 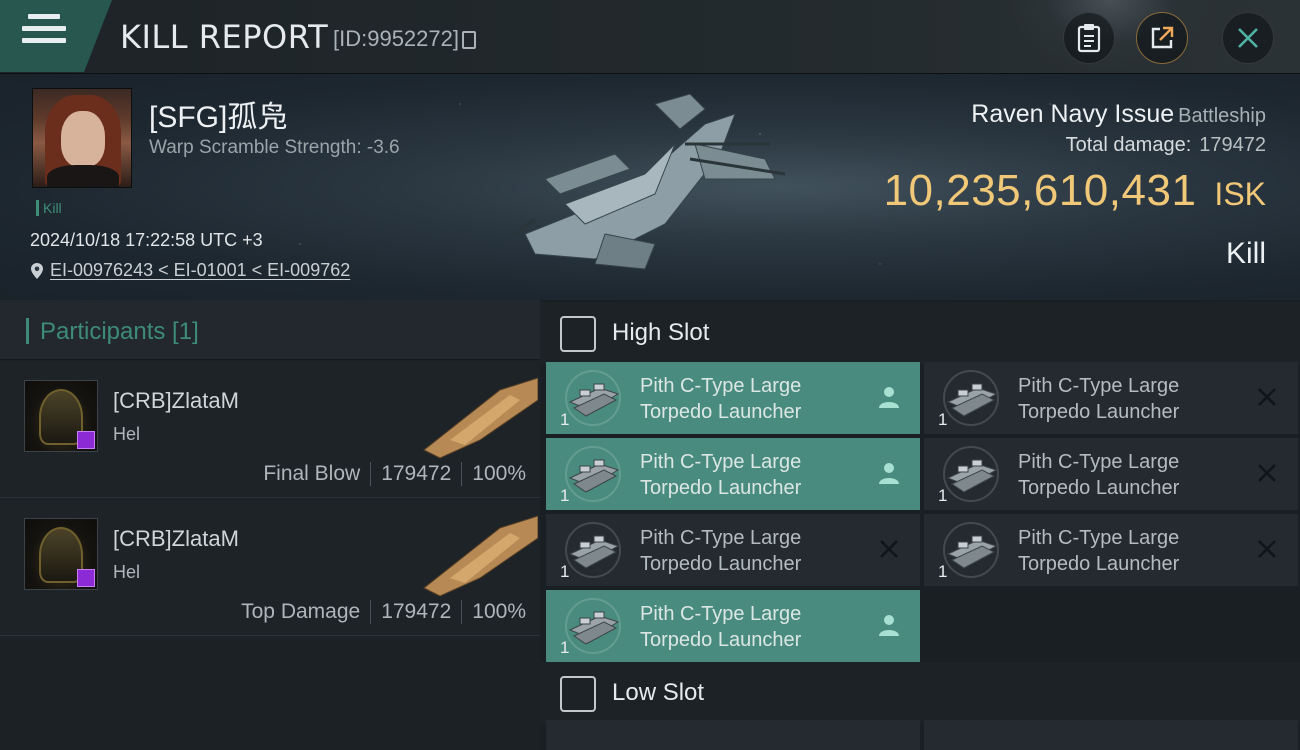 What do you see at coordinates (82, 138) in the screenshot?
I see `victim-portrait` at bounding box center [82, 138].